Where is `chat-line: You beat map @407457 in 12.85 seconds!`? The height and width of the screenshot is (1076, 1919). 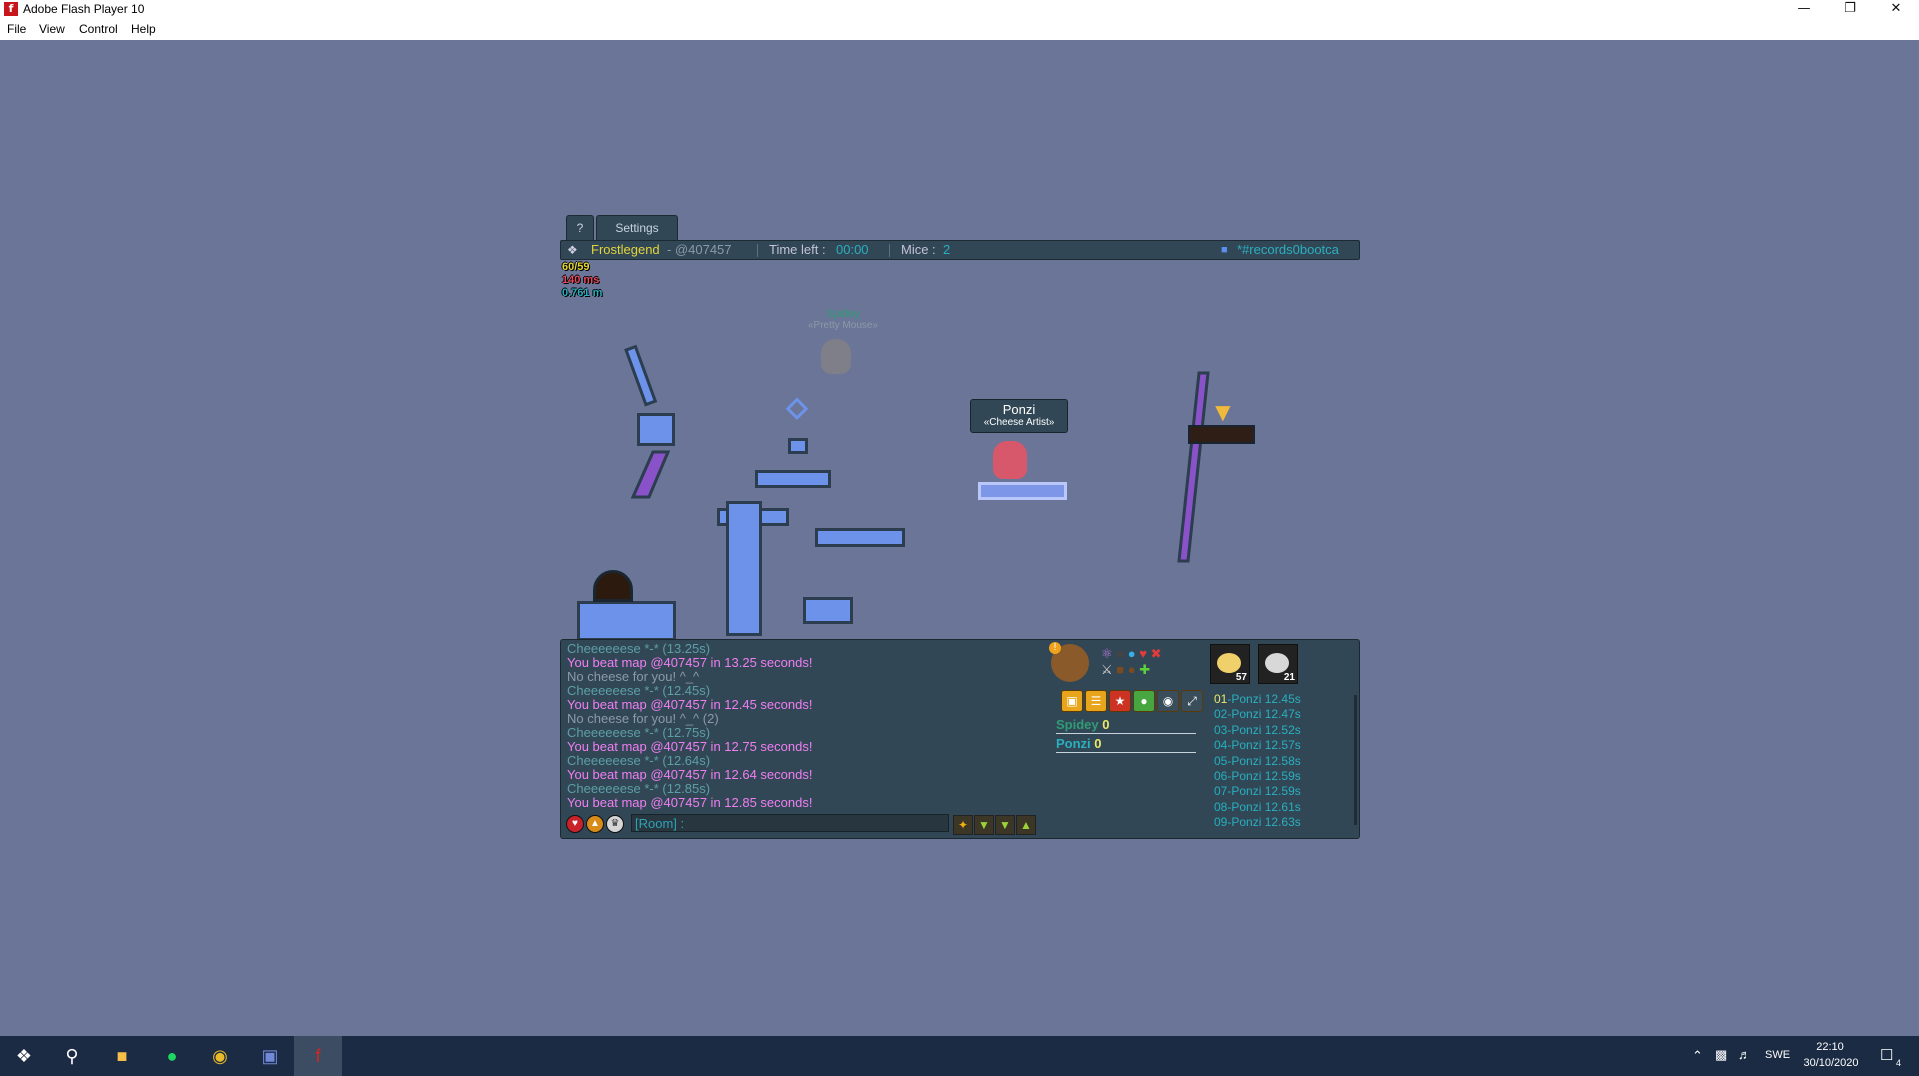
chat-line: You beat map @407457 in 12.85 seconds! is located at coordinates (690, 802).